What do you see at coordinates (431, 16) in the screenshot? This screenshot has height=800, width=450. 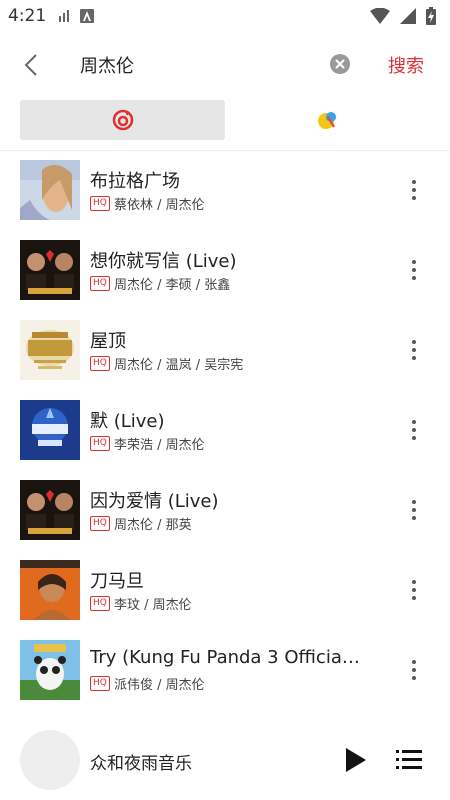 I see `battery-charging-icon` at bounding box center [431, 16].